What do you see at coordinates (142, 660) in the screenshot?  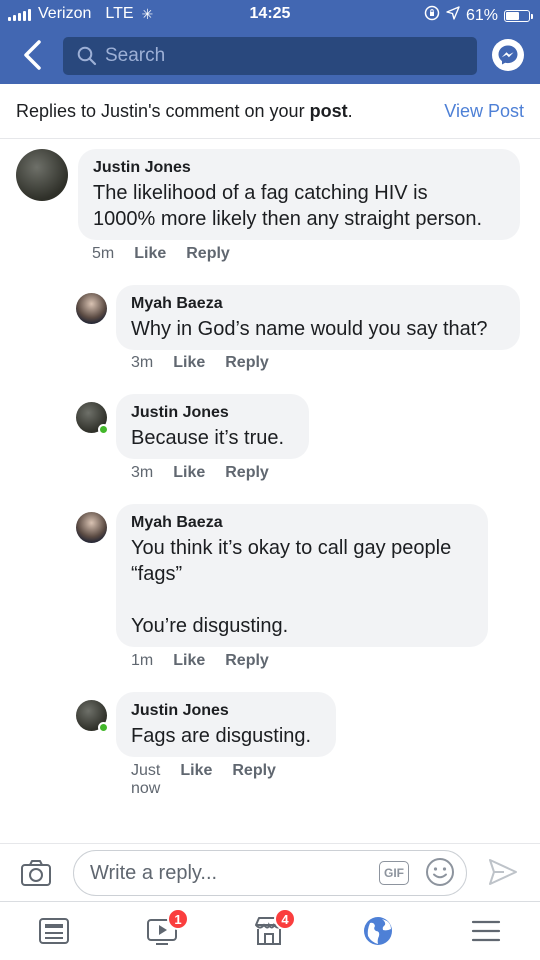 I see `comment-time: 1m` at bounding box center [142, 660].